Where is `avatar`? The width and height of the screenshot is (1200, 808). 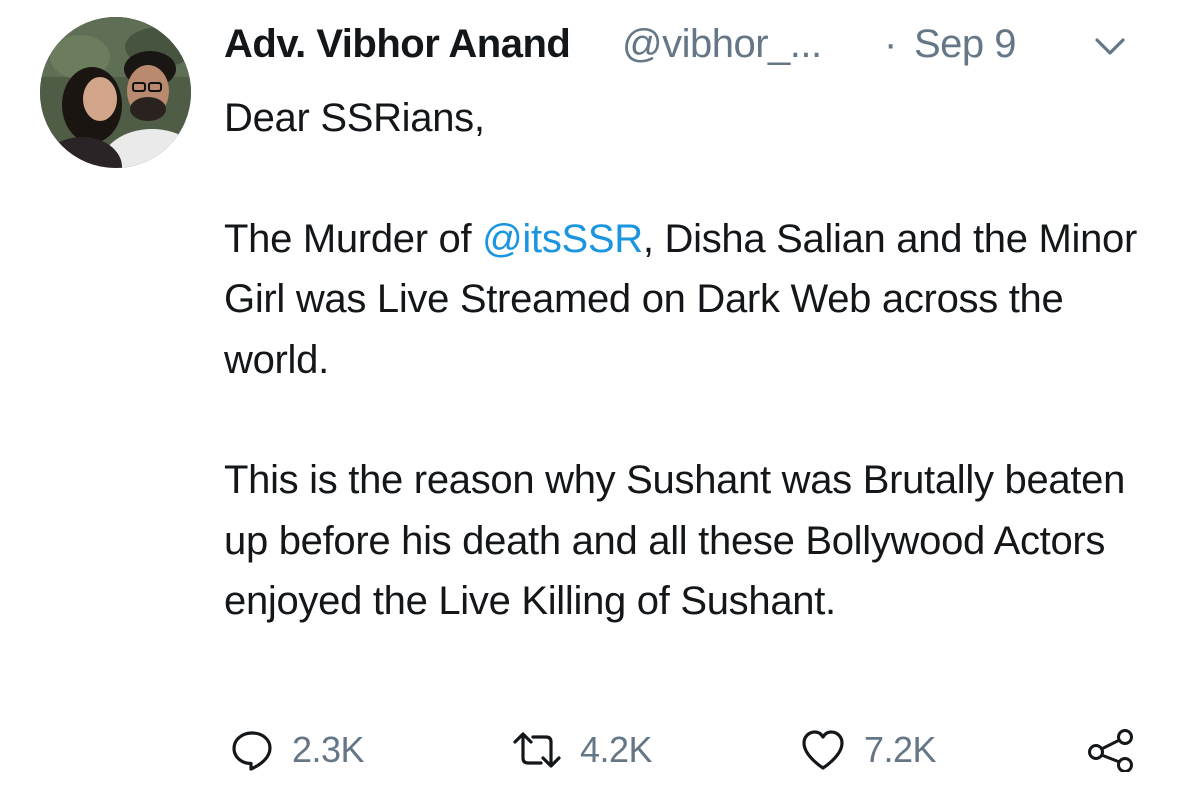 avatar is located at coordinates (115, 92).